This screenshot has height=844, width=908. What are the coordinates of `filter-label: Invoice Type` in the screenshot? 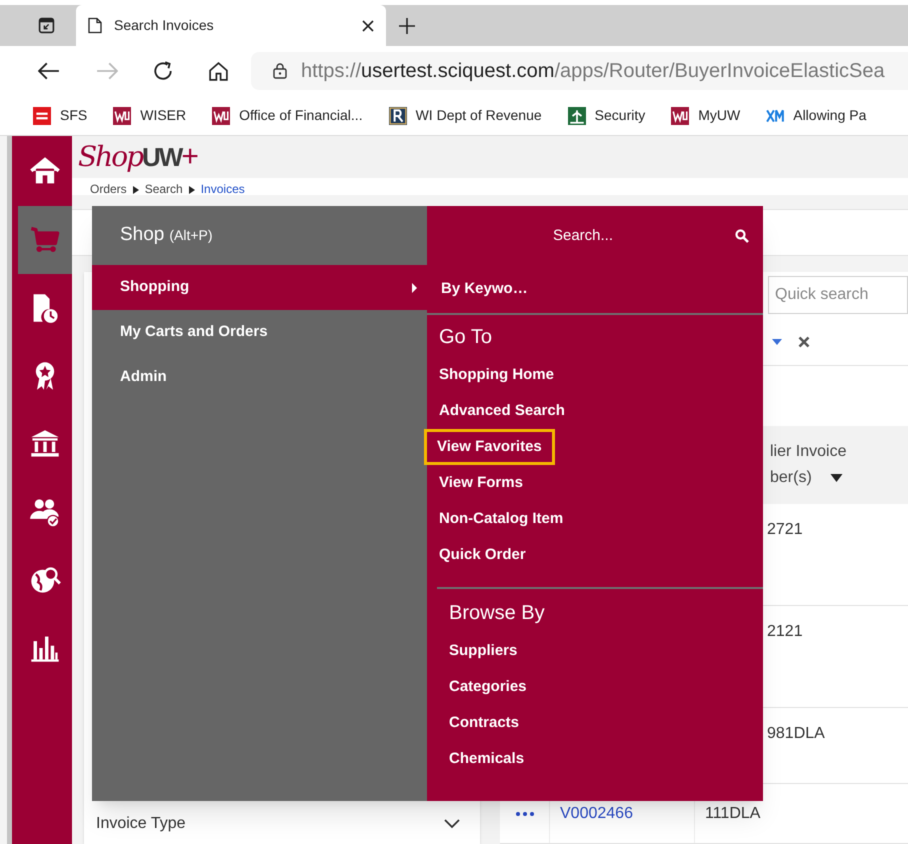 It's located at (141, 824).